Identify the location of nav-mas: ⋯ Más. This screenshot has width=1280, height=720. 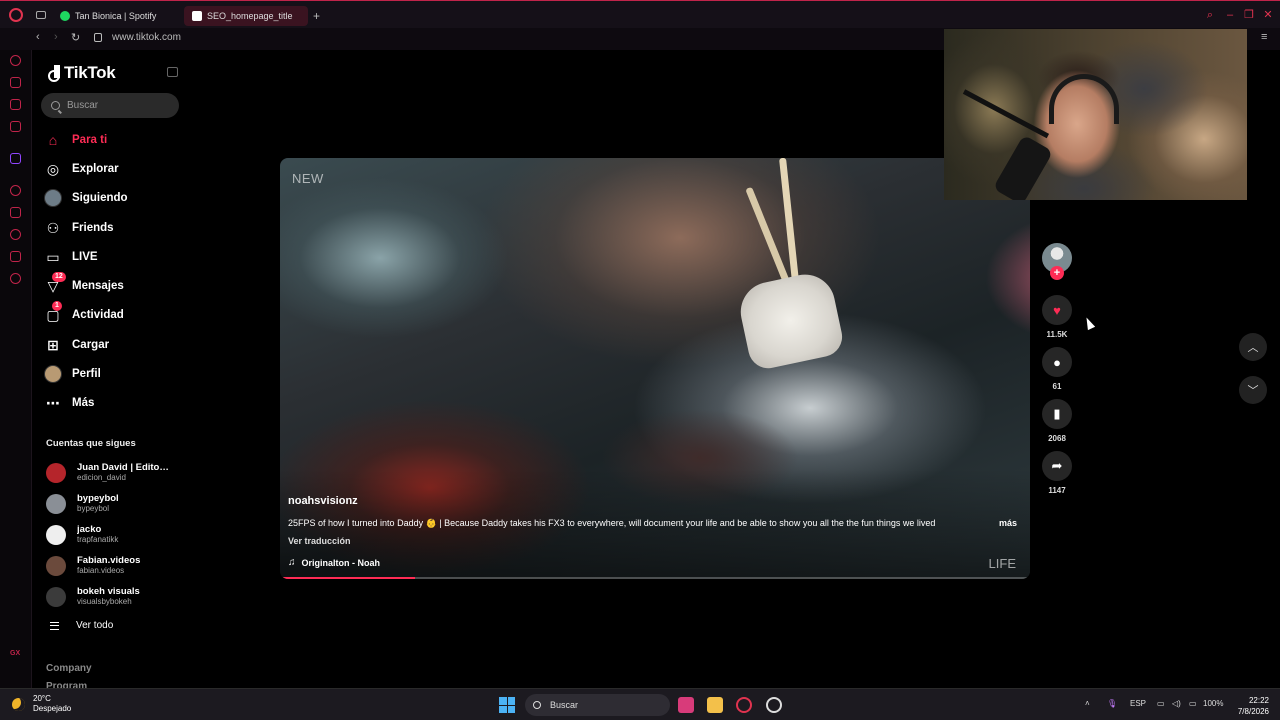
(114, 403).